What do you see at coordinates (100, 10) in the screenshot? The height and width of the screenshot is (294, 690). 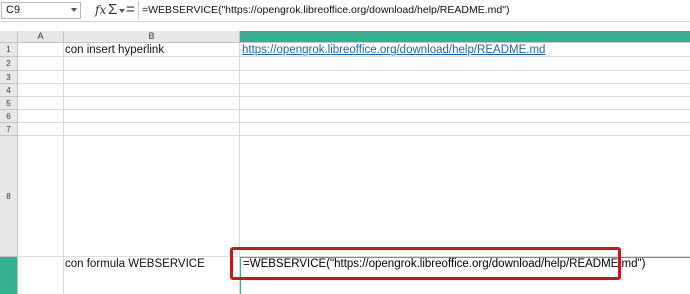 I see `function-wizard-icon: fx` at bounding box center [100, 10].